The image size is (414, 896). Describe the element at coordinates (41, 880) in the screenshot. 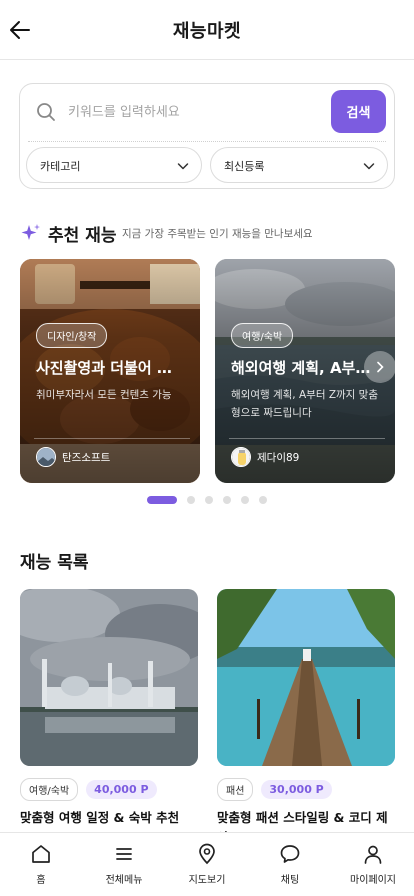

I see `tab-label: 홈` at that location.